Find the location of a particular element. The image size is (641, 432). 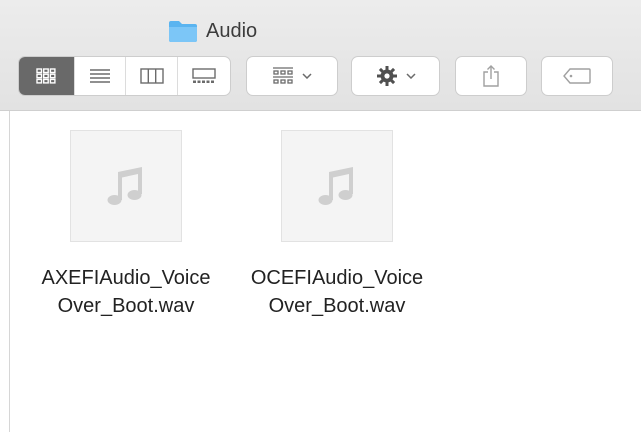

icon-view-button is located at coordinates (47, 76).